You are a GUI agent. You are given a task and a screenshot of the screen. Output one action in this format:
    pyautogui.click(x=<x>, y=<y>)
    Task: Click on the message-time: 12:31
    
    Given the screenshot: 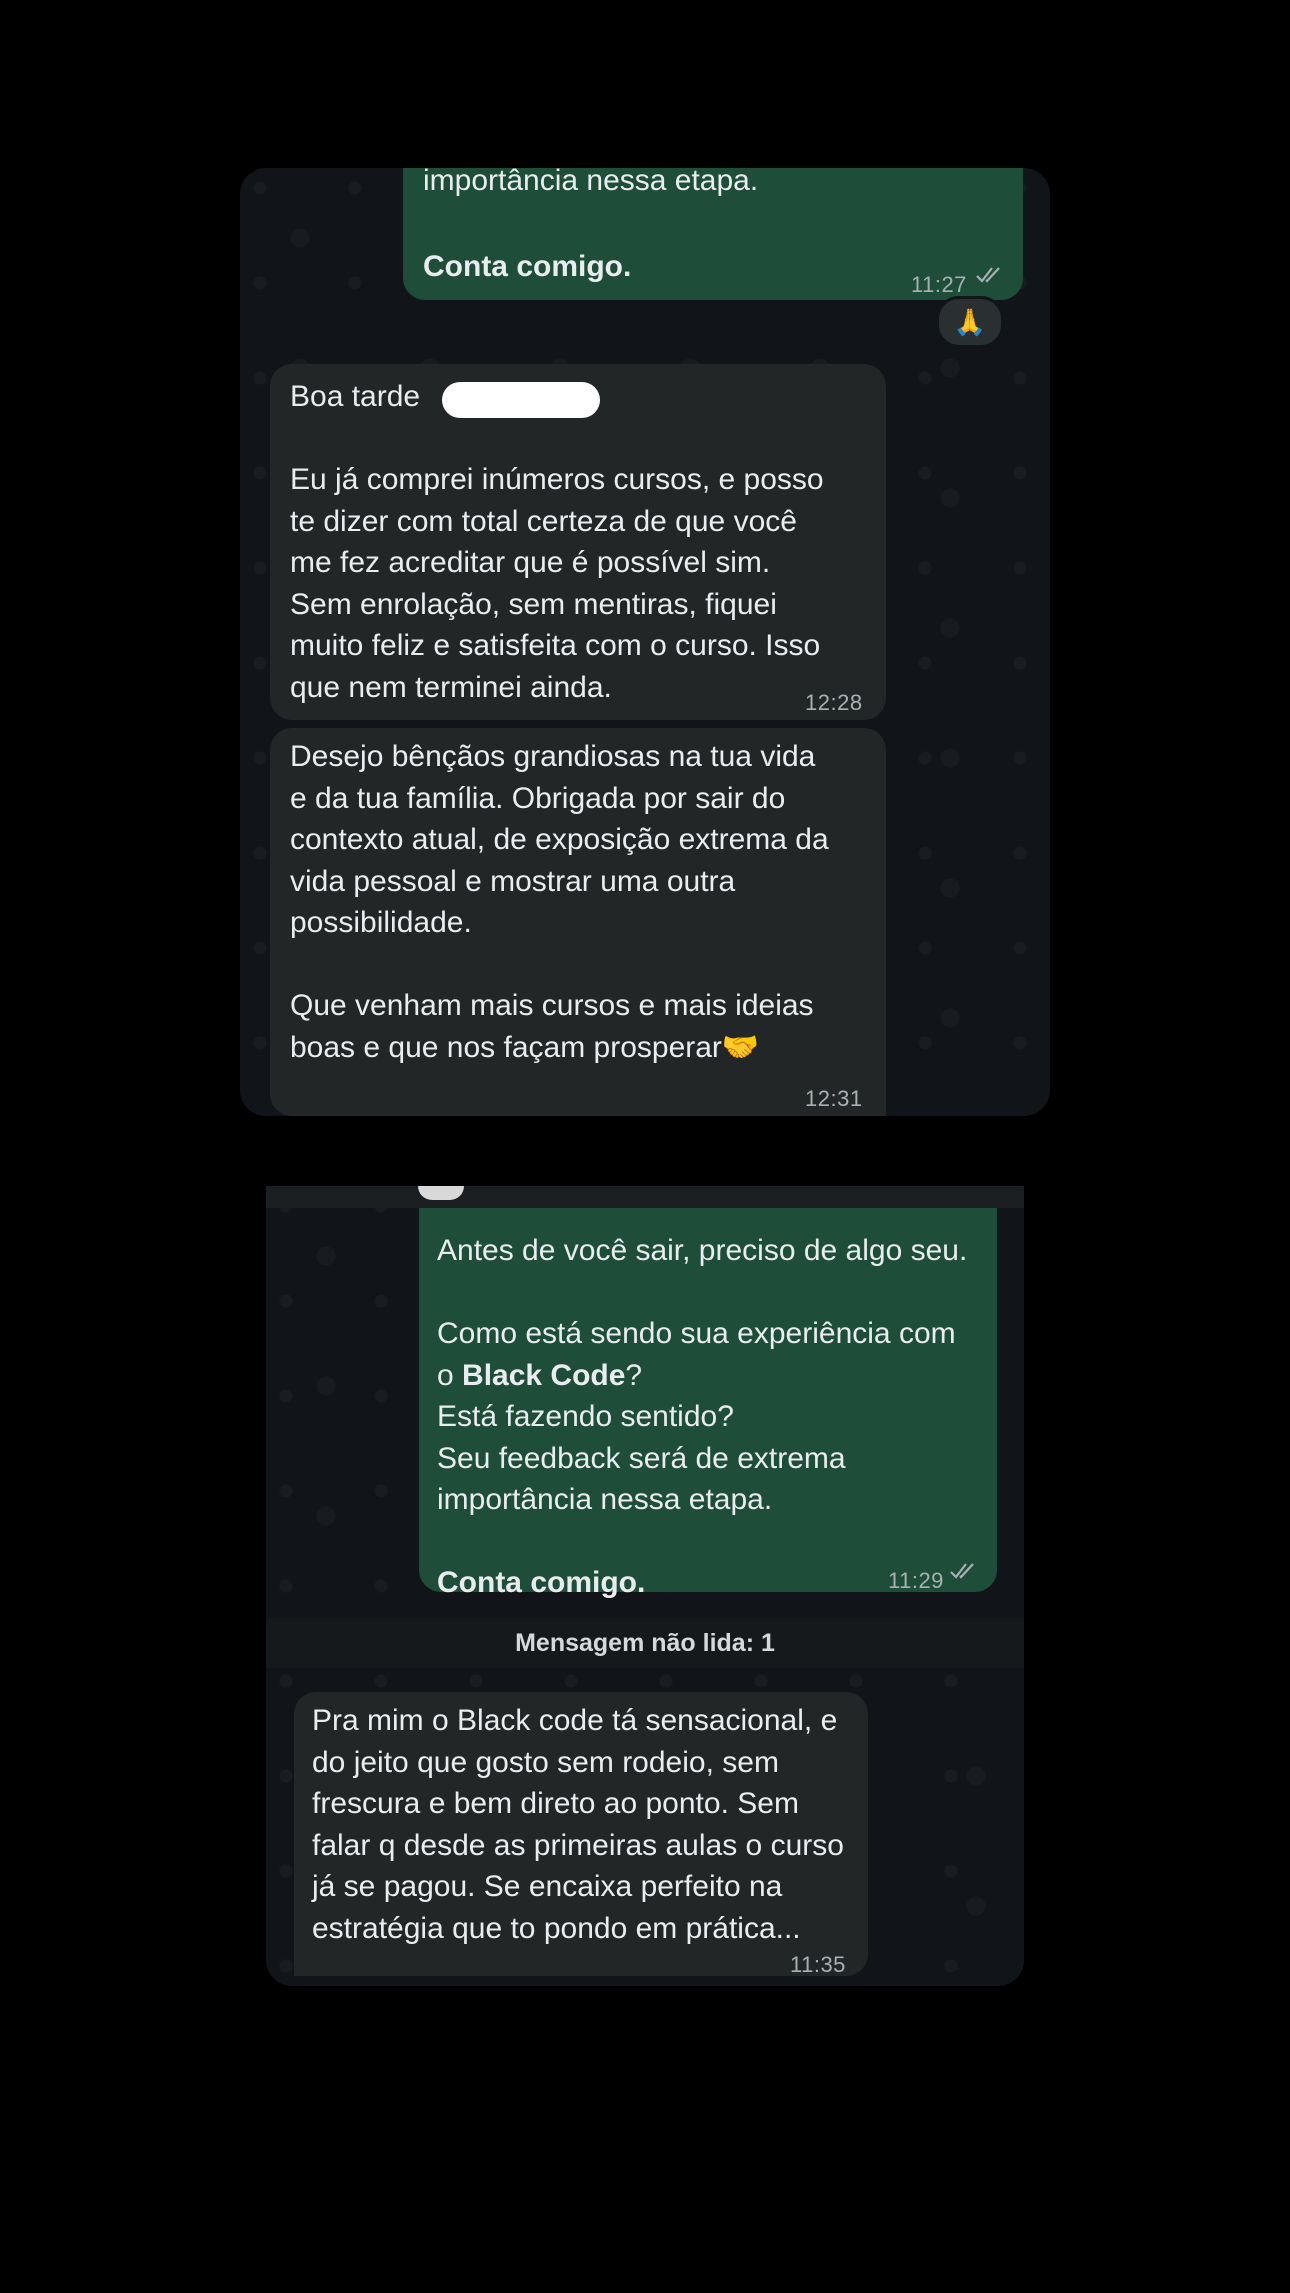 What is the action you would take?
    pyautogui.click(x=834, y=1098)
    